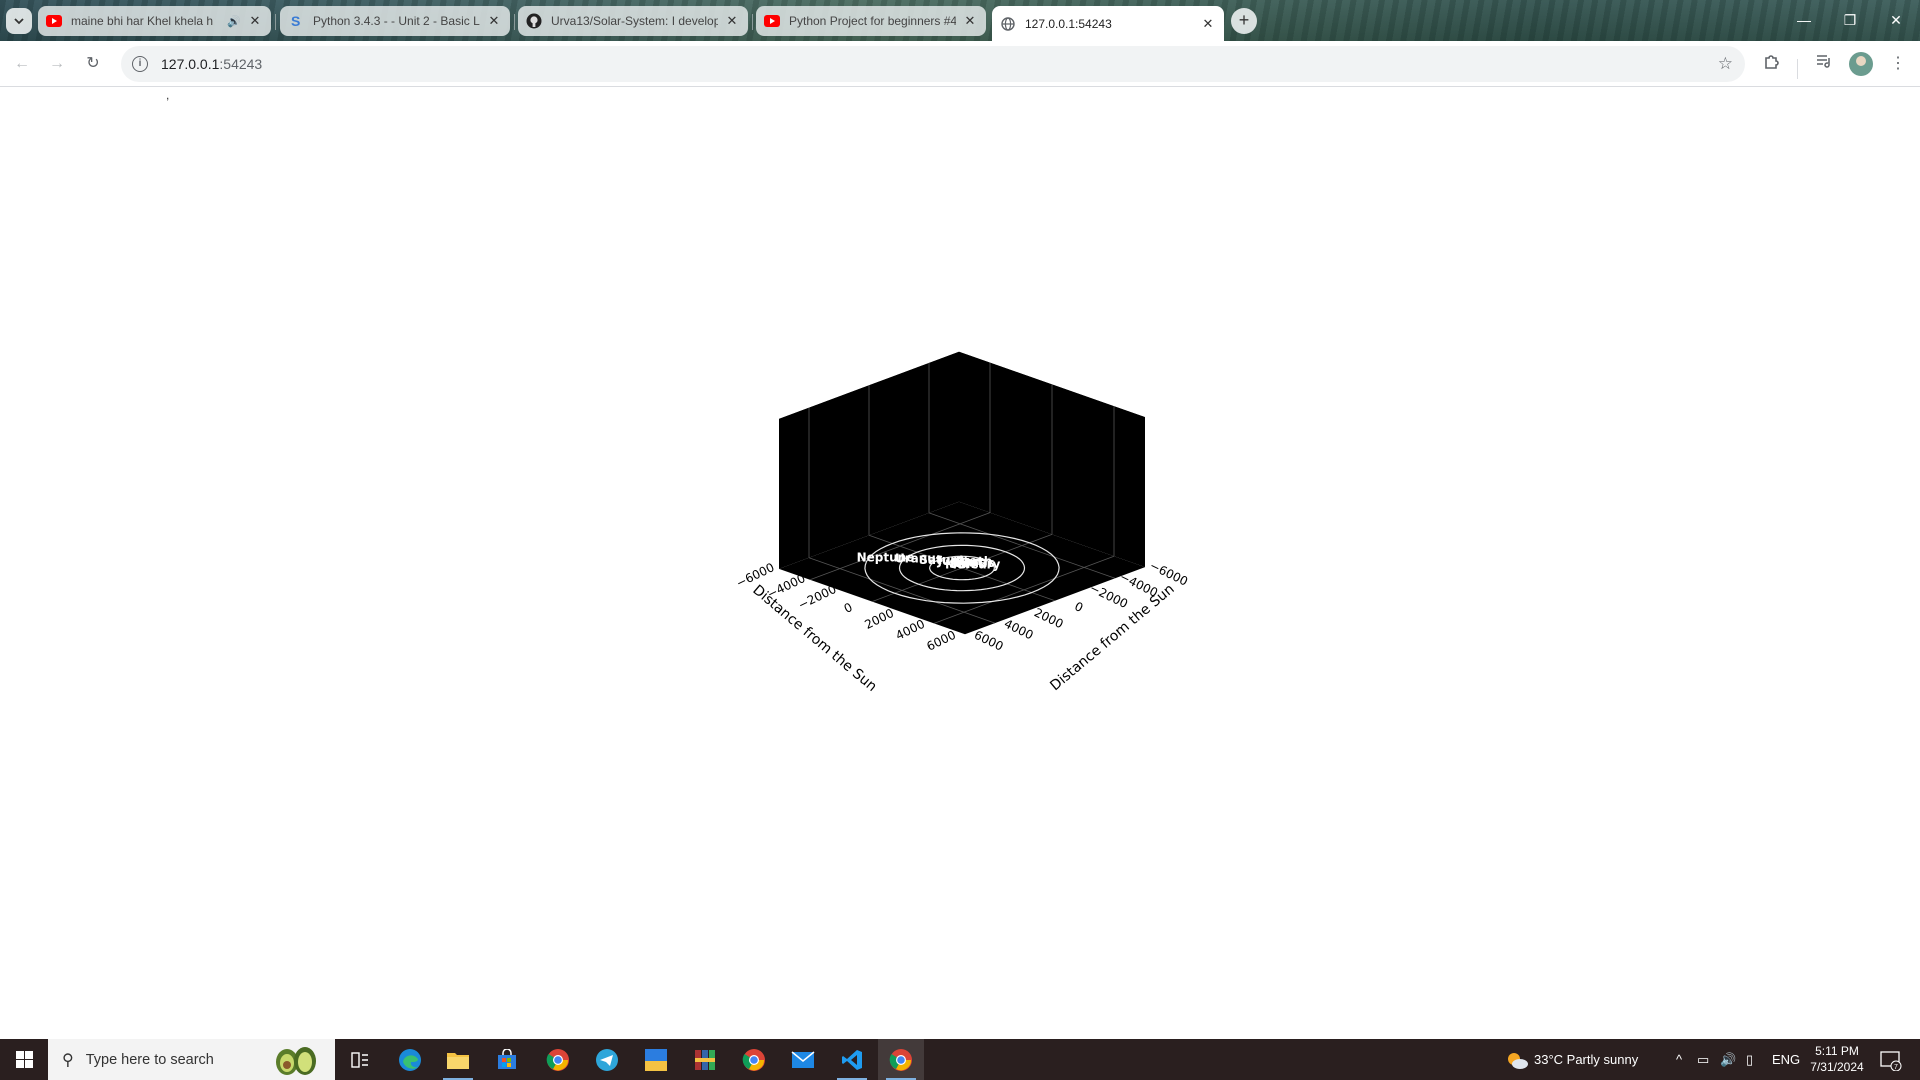 The width and height of the screenshot is (1920, 1080). I want to click on tab-python-unit2: S Python 3.4.3 - - Unit 2 - Basic L ✕, so click(395, 21).